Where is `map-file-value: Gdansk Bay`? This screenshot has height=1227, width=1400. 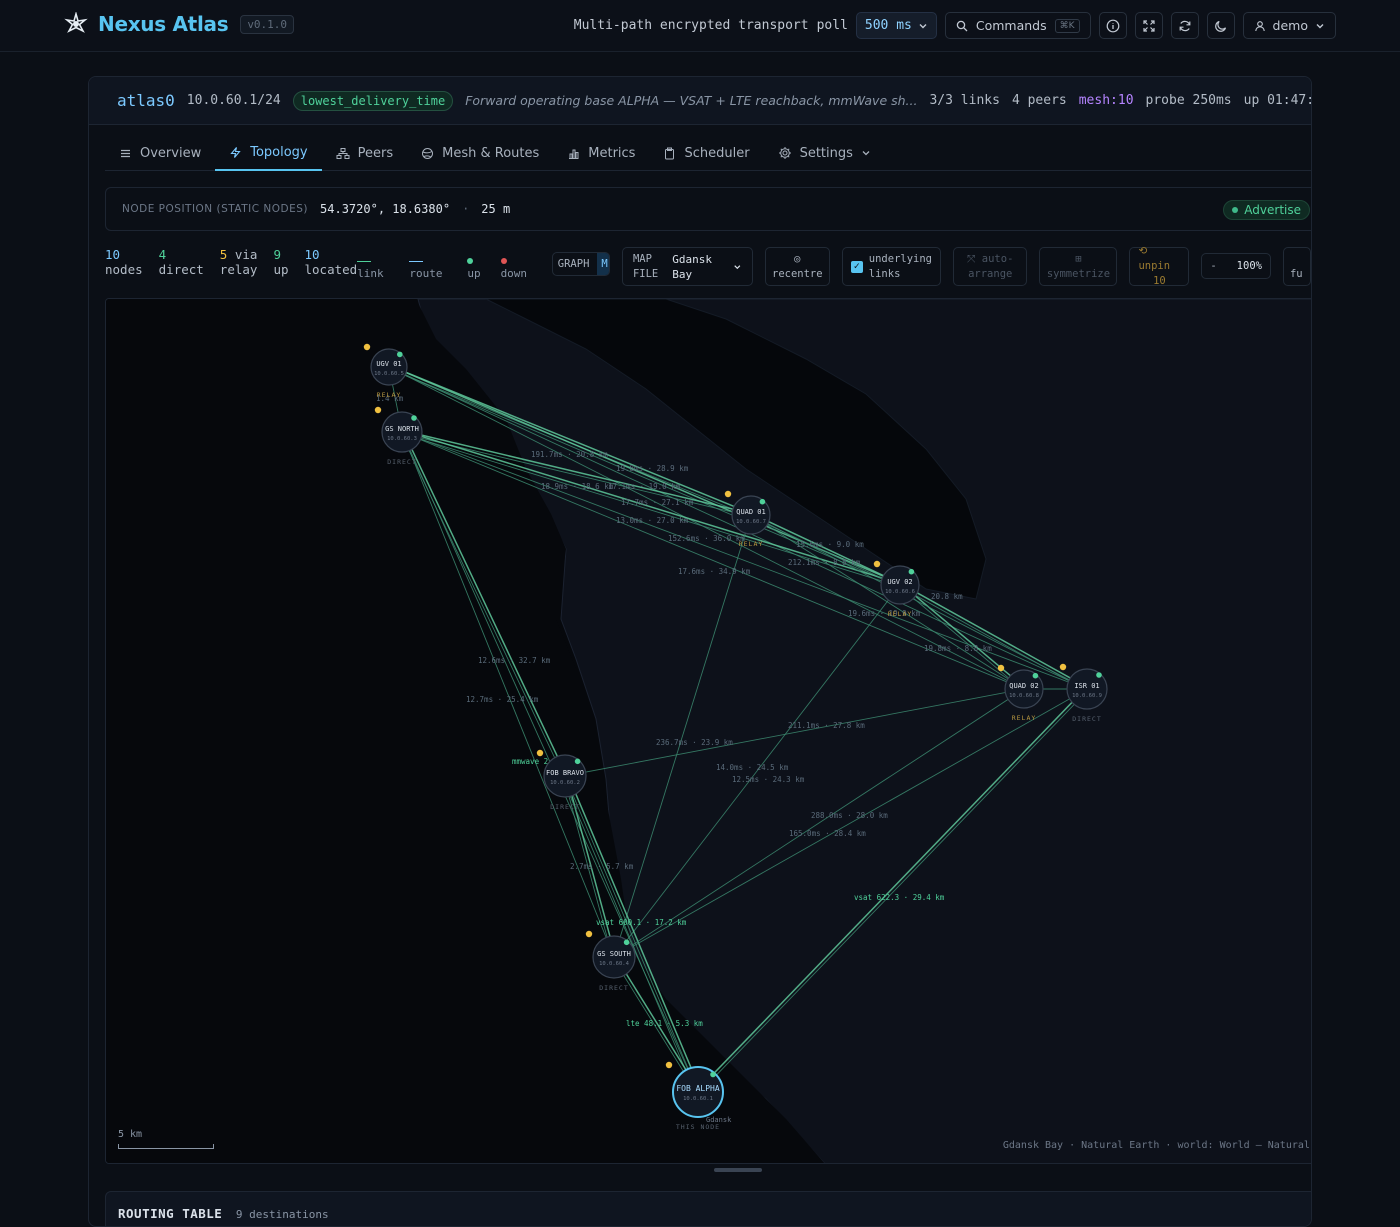 map-file-value: Gdansk Bay is located at coordinates (692, 266).